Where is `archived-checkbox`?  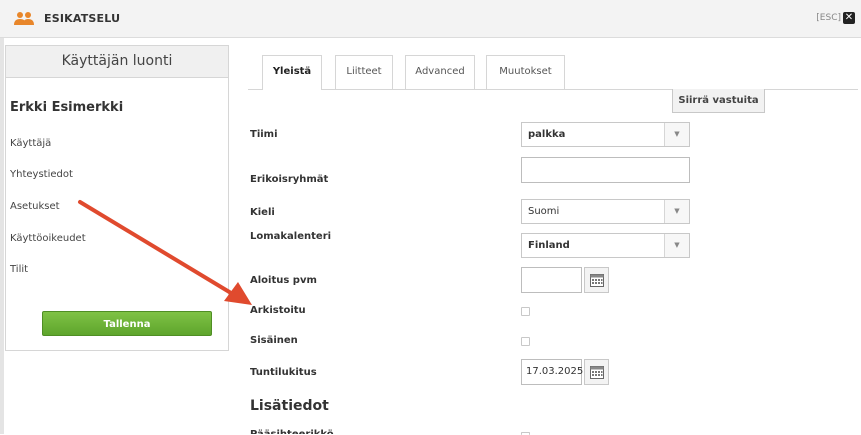 archived-checkbox is located at coordinates (525, 311).